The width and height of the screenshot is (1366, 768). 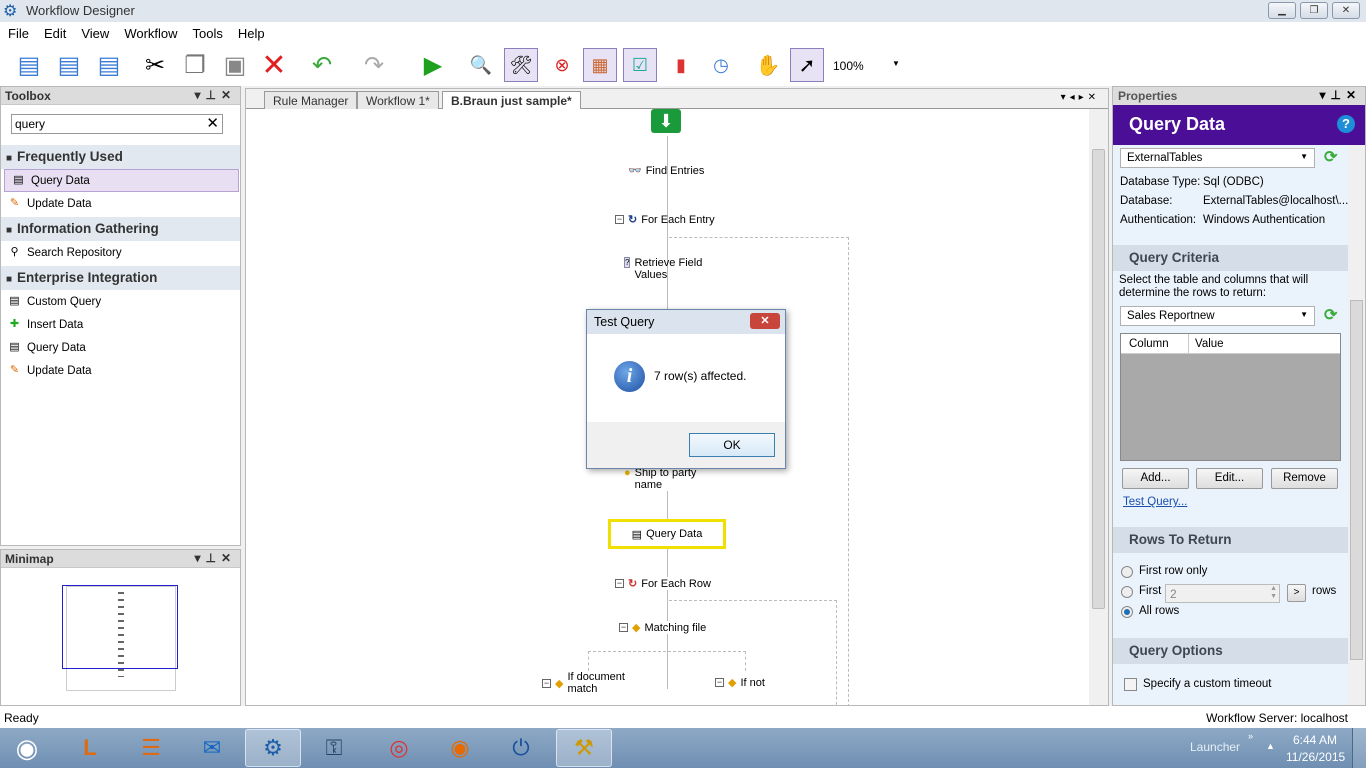 I want to click on properties-scrollbar, so click(x=1356, y=425).